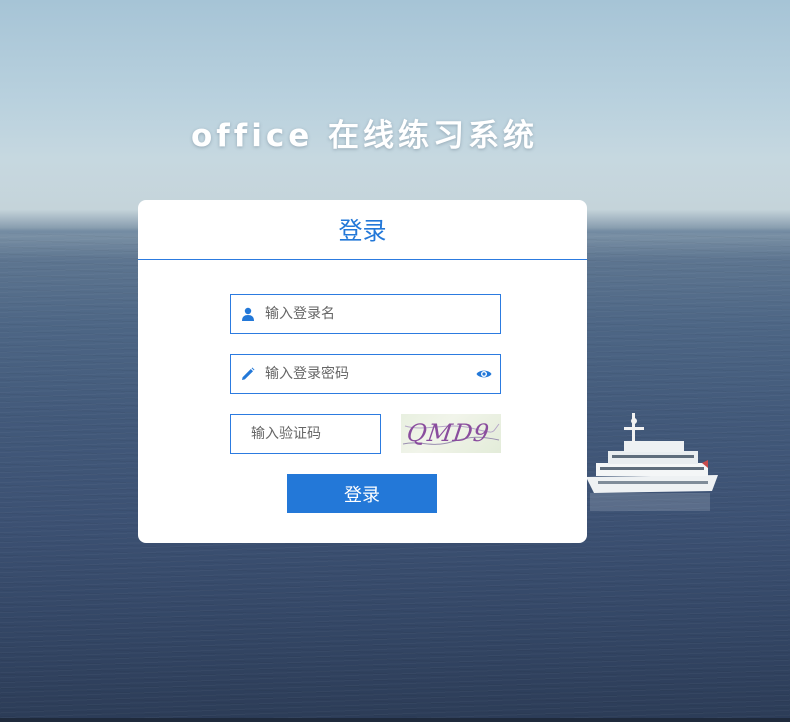 This screenshot has width=790, height=722. Describe the element at coordinates (448, 433) in the screenshot. I see `captcha-text: QMD9` at that location.